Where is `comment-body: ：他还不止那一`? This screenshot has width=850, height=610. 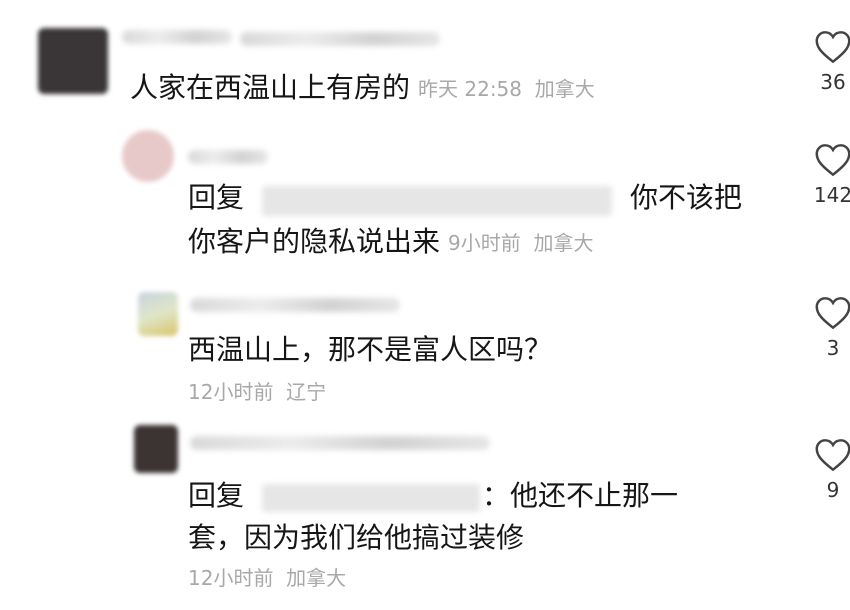 comment-body: ：他还不止那一 is located at coordinates (580, 495).